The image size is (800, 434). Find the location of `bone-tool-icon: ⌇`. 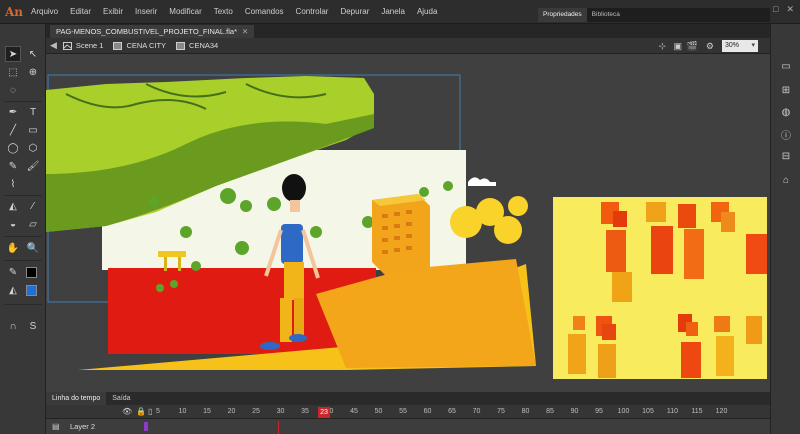

bone-tool-icon: ⌇ is located at coordinates (13, 184).